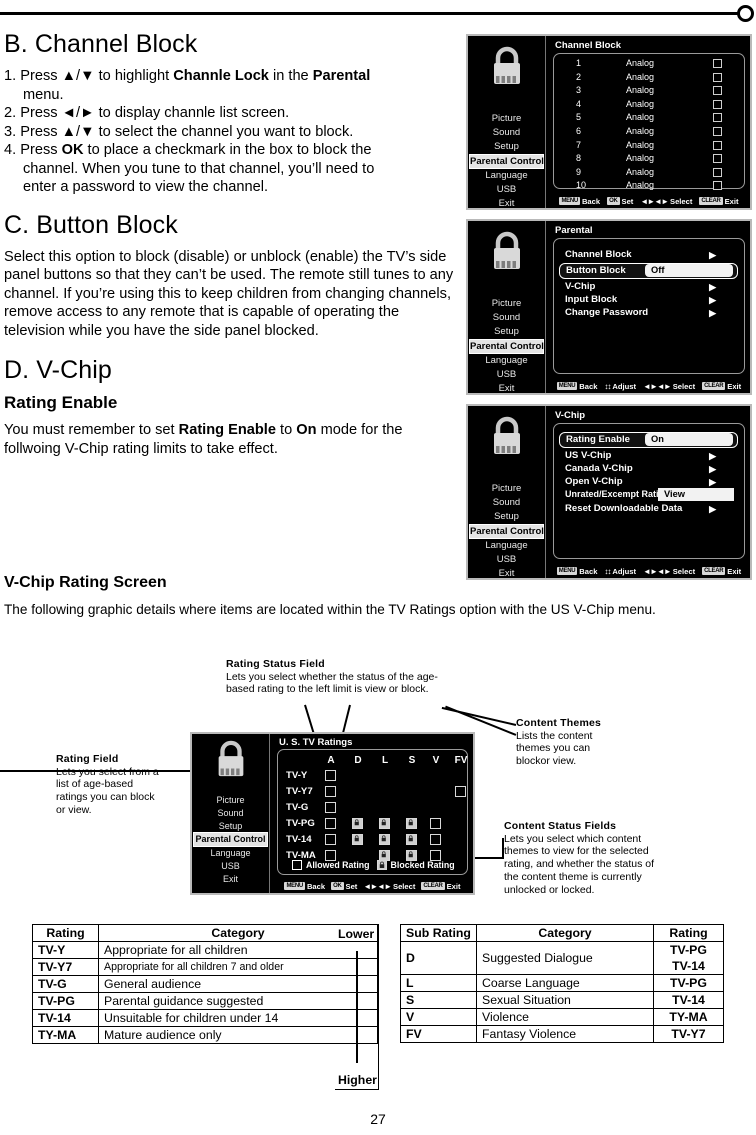 The width and height of the screenshot is (756, 1135). I want to click on table-row: 10 Analog, so click(649, 187).